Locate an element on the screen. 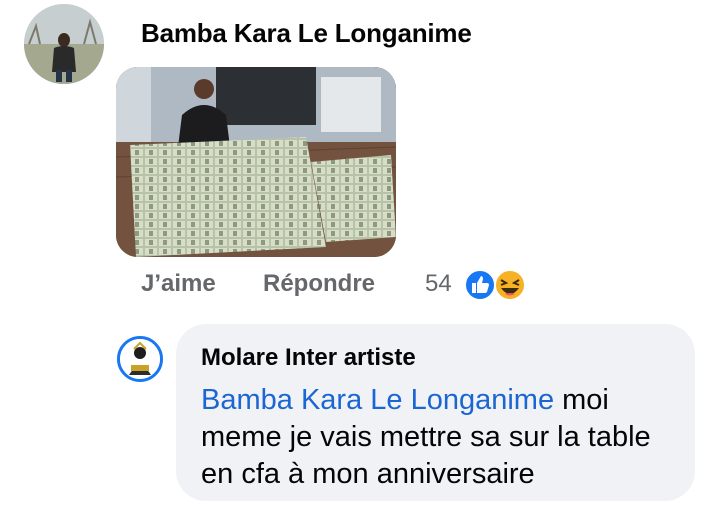 The height and width of the screenshot is (509, 720). comment-photo is located at coordinates (256, 162).